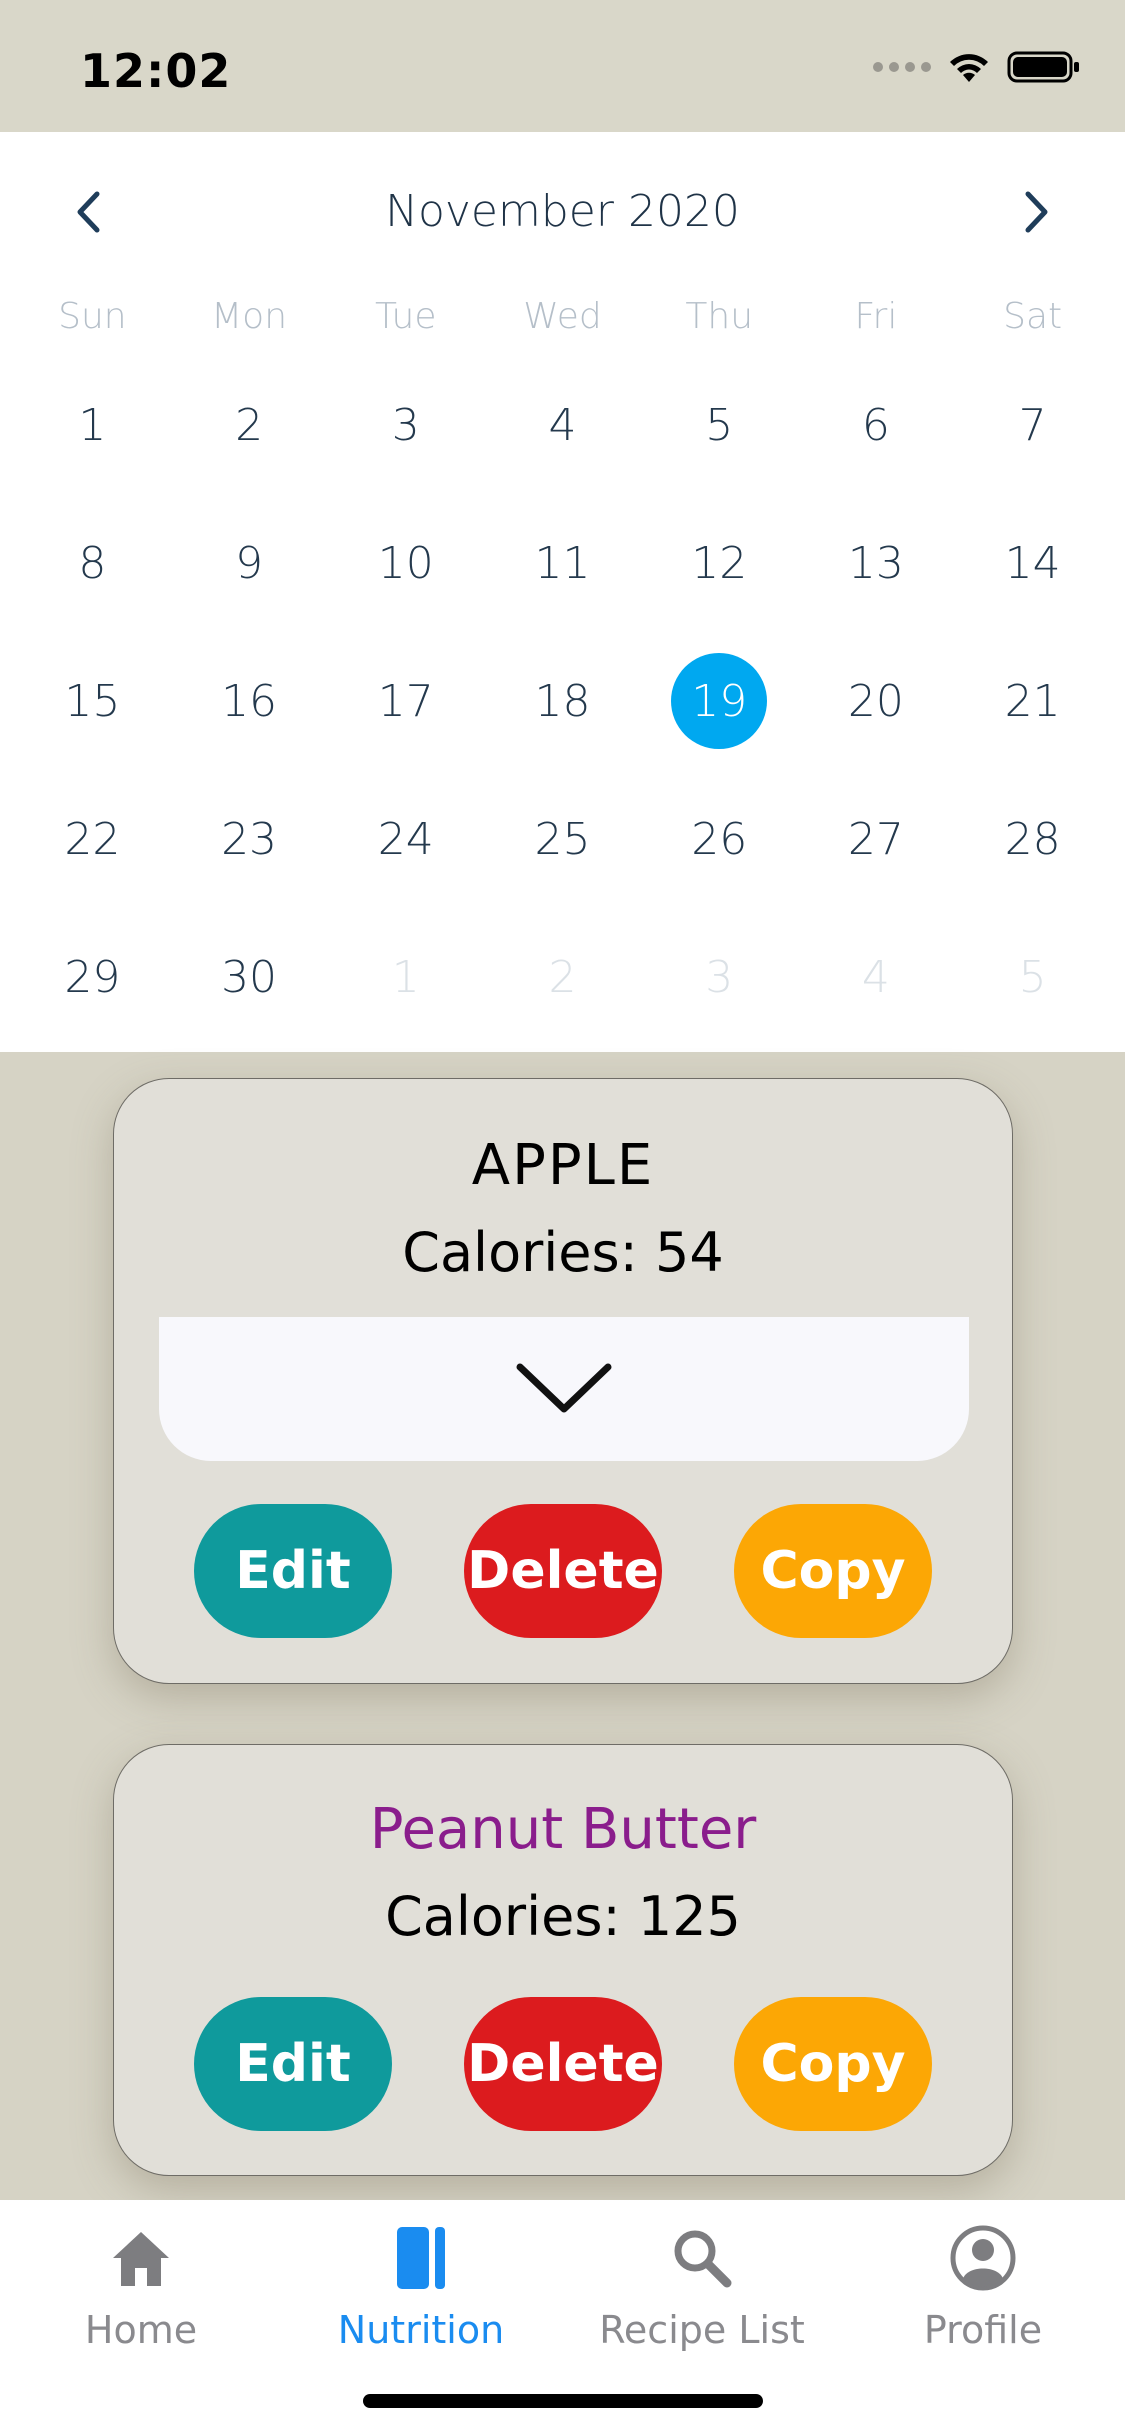  I want to click on chevron-down-icon, so click(564, 1388).